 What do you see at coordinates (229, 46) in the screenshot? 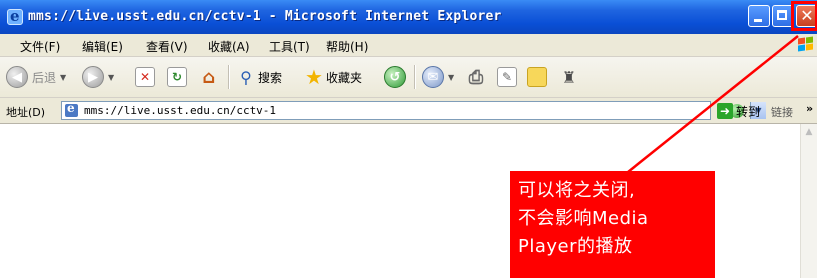
I see `menu-favorites: 收藏(A)` at bounding box center [229, 46].